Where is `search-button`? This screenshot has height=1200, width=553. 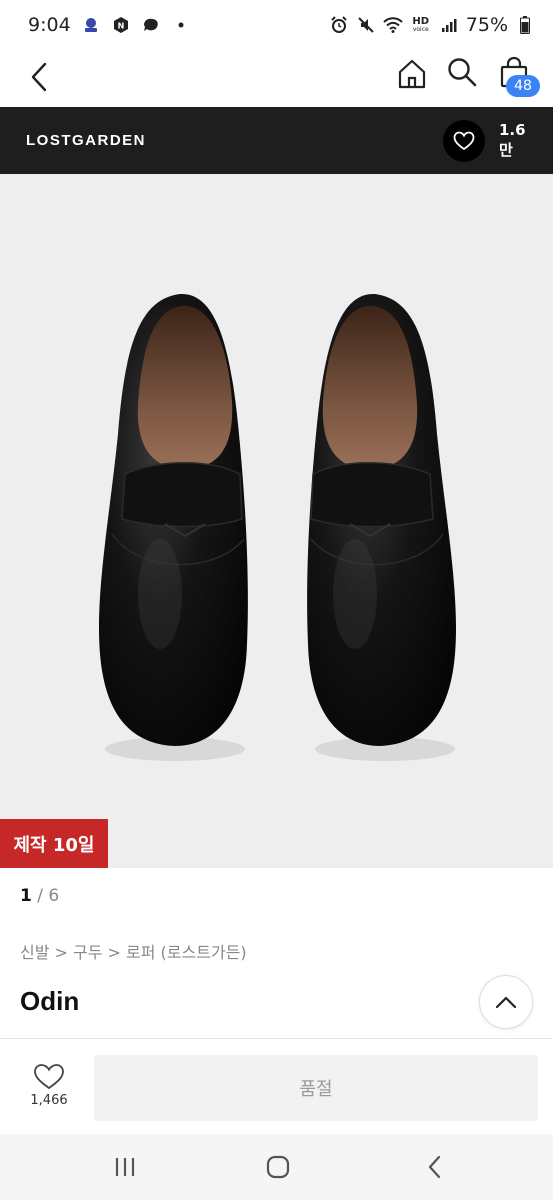 search-button is located at coordinates (463, 73).